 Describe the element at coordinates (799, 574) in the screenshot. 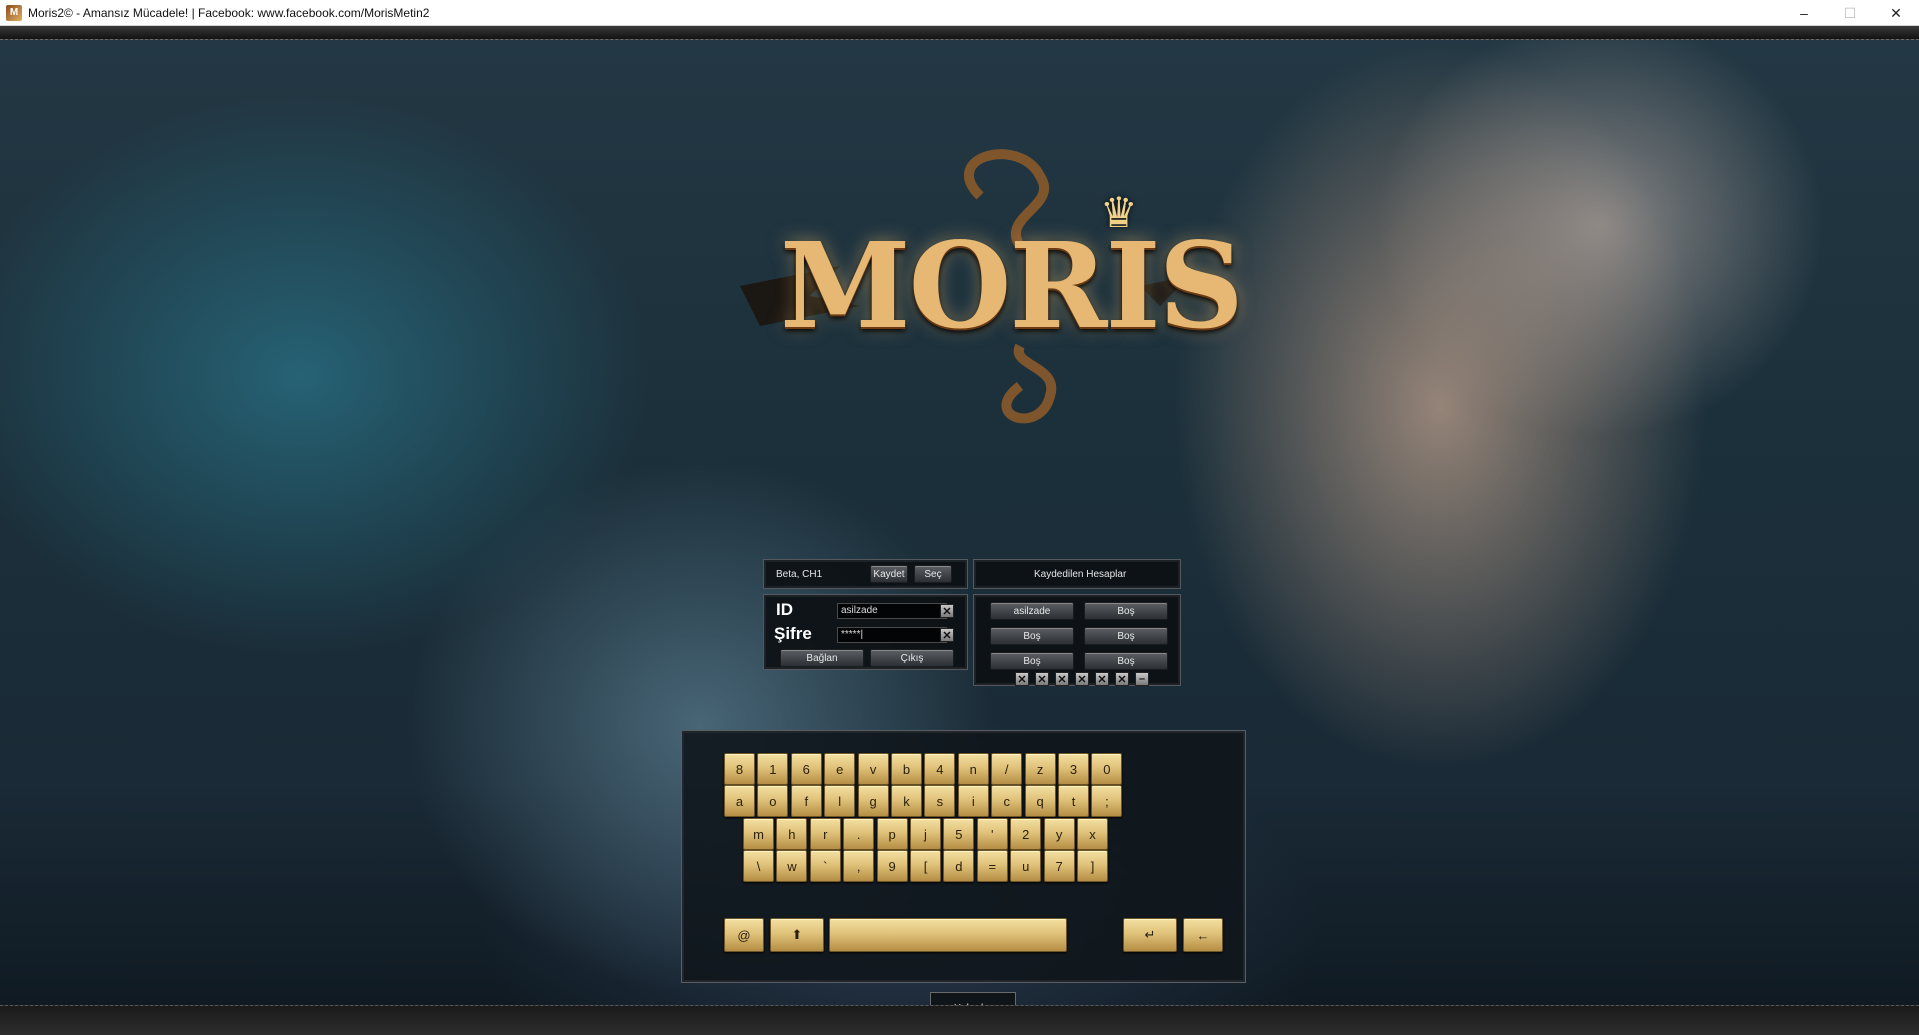

I see `server-label: Beta, CH1` at that location.